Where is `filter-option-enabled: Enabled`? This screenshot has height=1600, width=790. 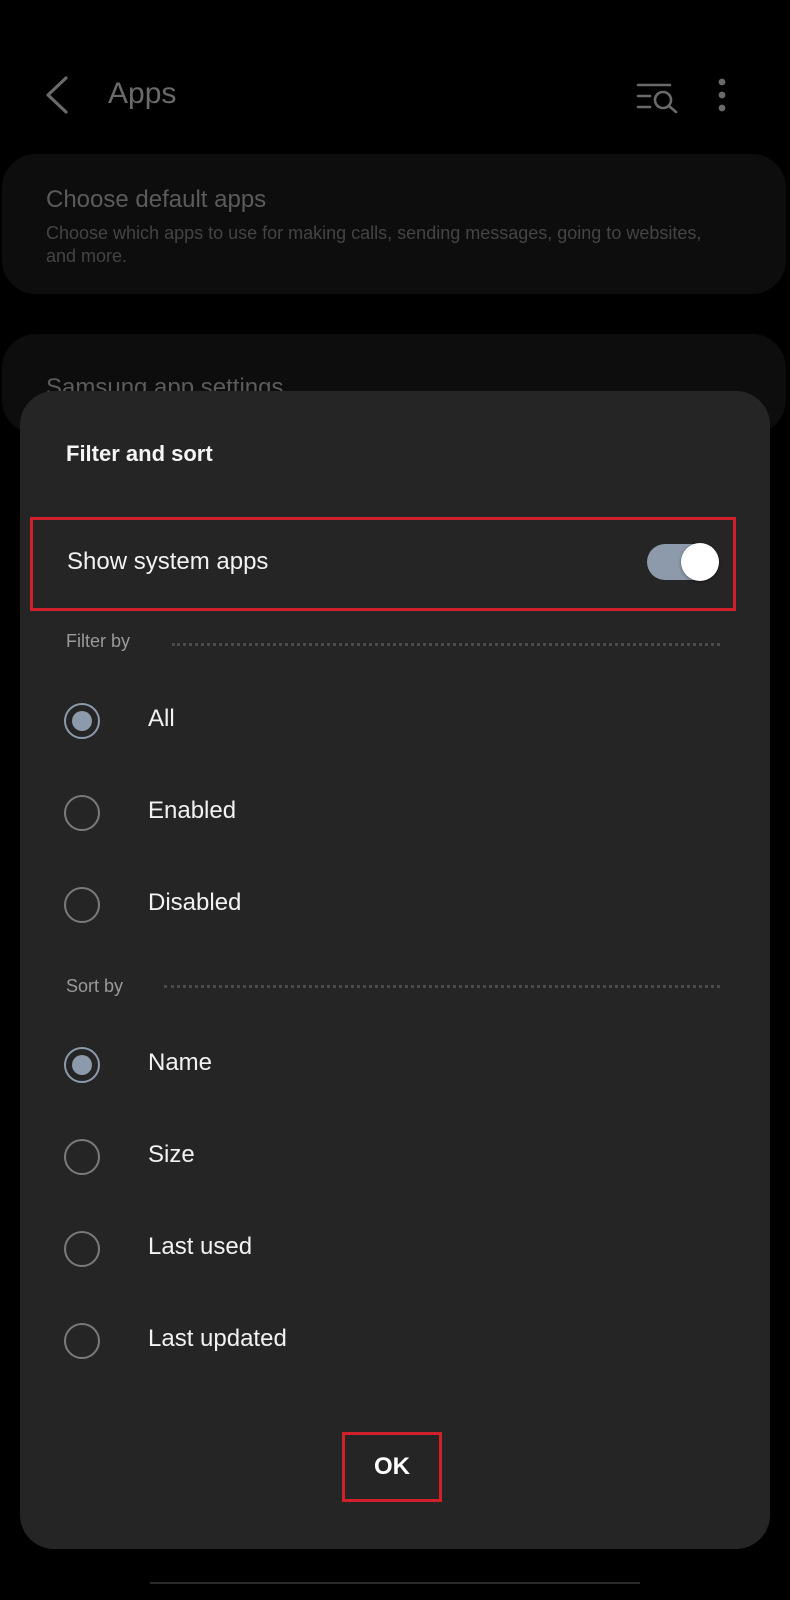
filter-option-enabled: Enabled is located at coordinates (390, 815).